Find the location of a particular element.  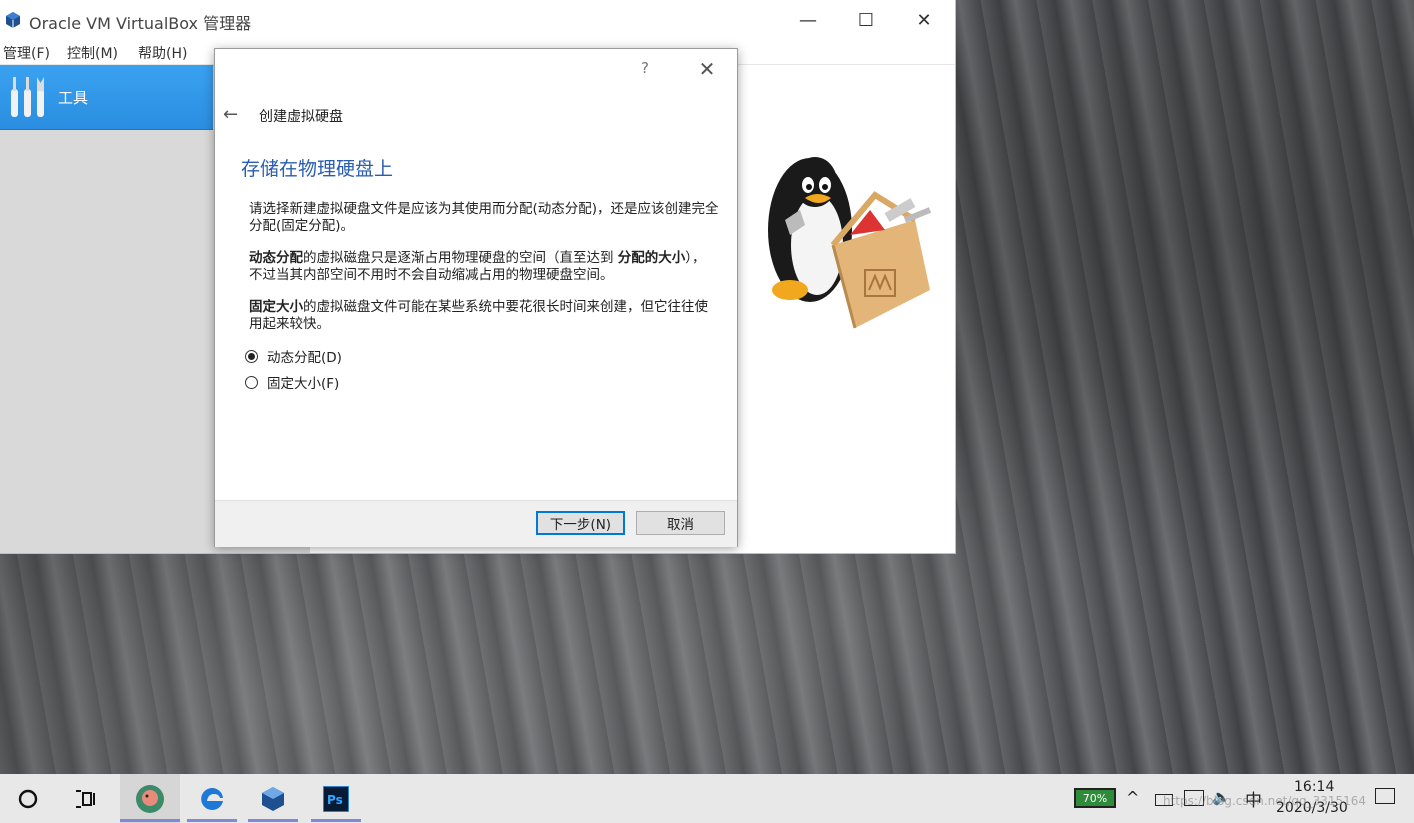

close-button: ✕ is located at coordinates (924, 20).